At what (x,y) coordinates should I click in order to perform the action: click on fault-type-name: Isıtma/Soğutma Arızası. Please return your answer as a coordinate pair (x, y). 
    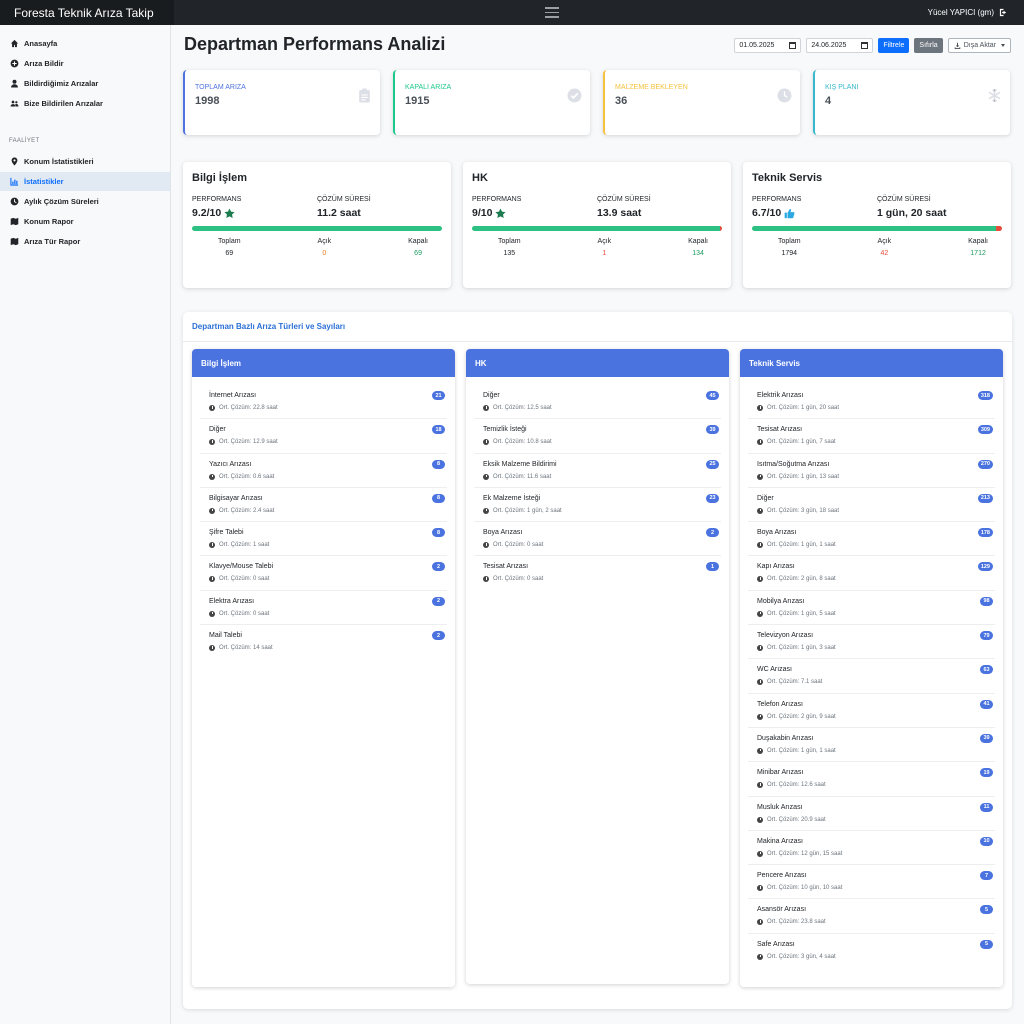
    Looking at the image, I should click on (793, 464).